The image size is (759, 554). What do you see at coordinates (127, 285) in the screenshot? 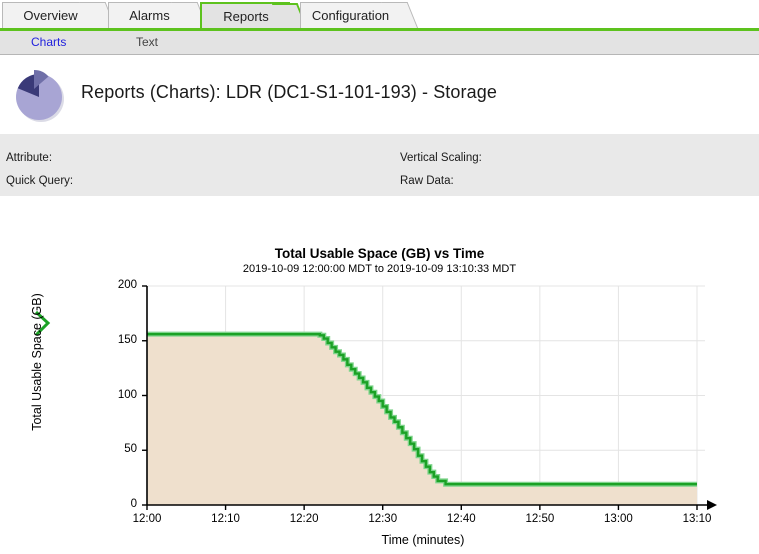
I see `chart-y-tick-label: 200` at bounding box center [127, 285].